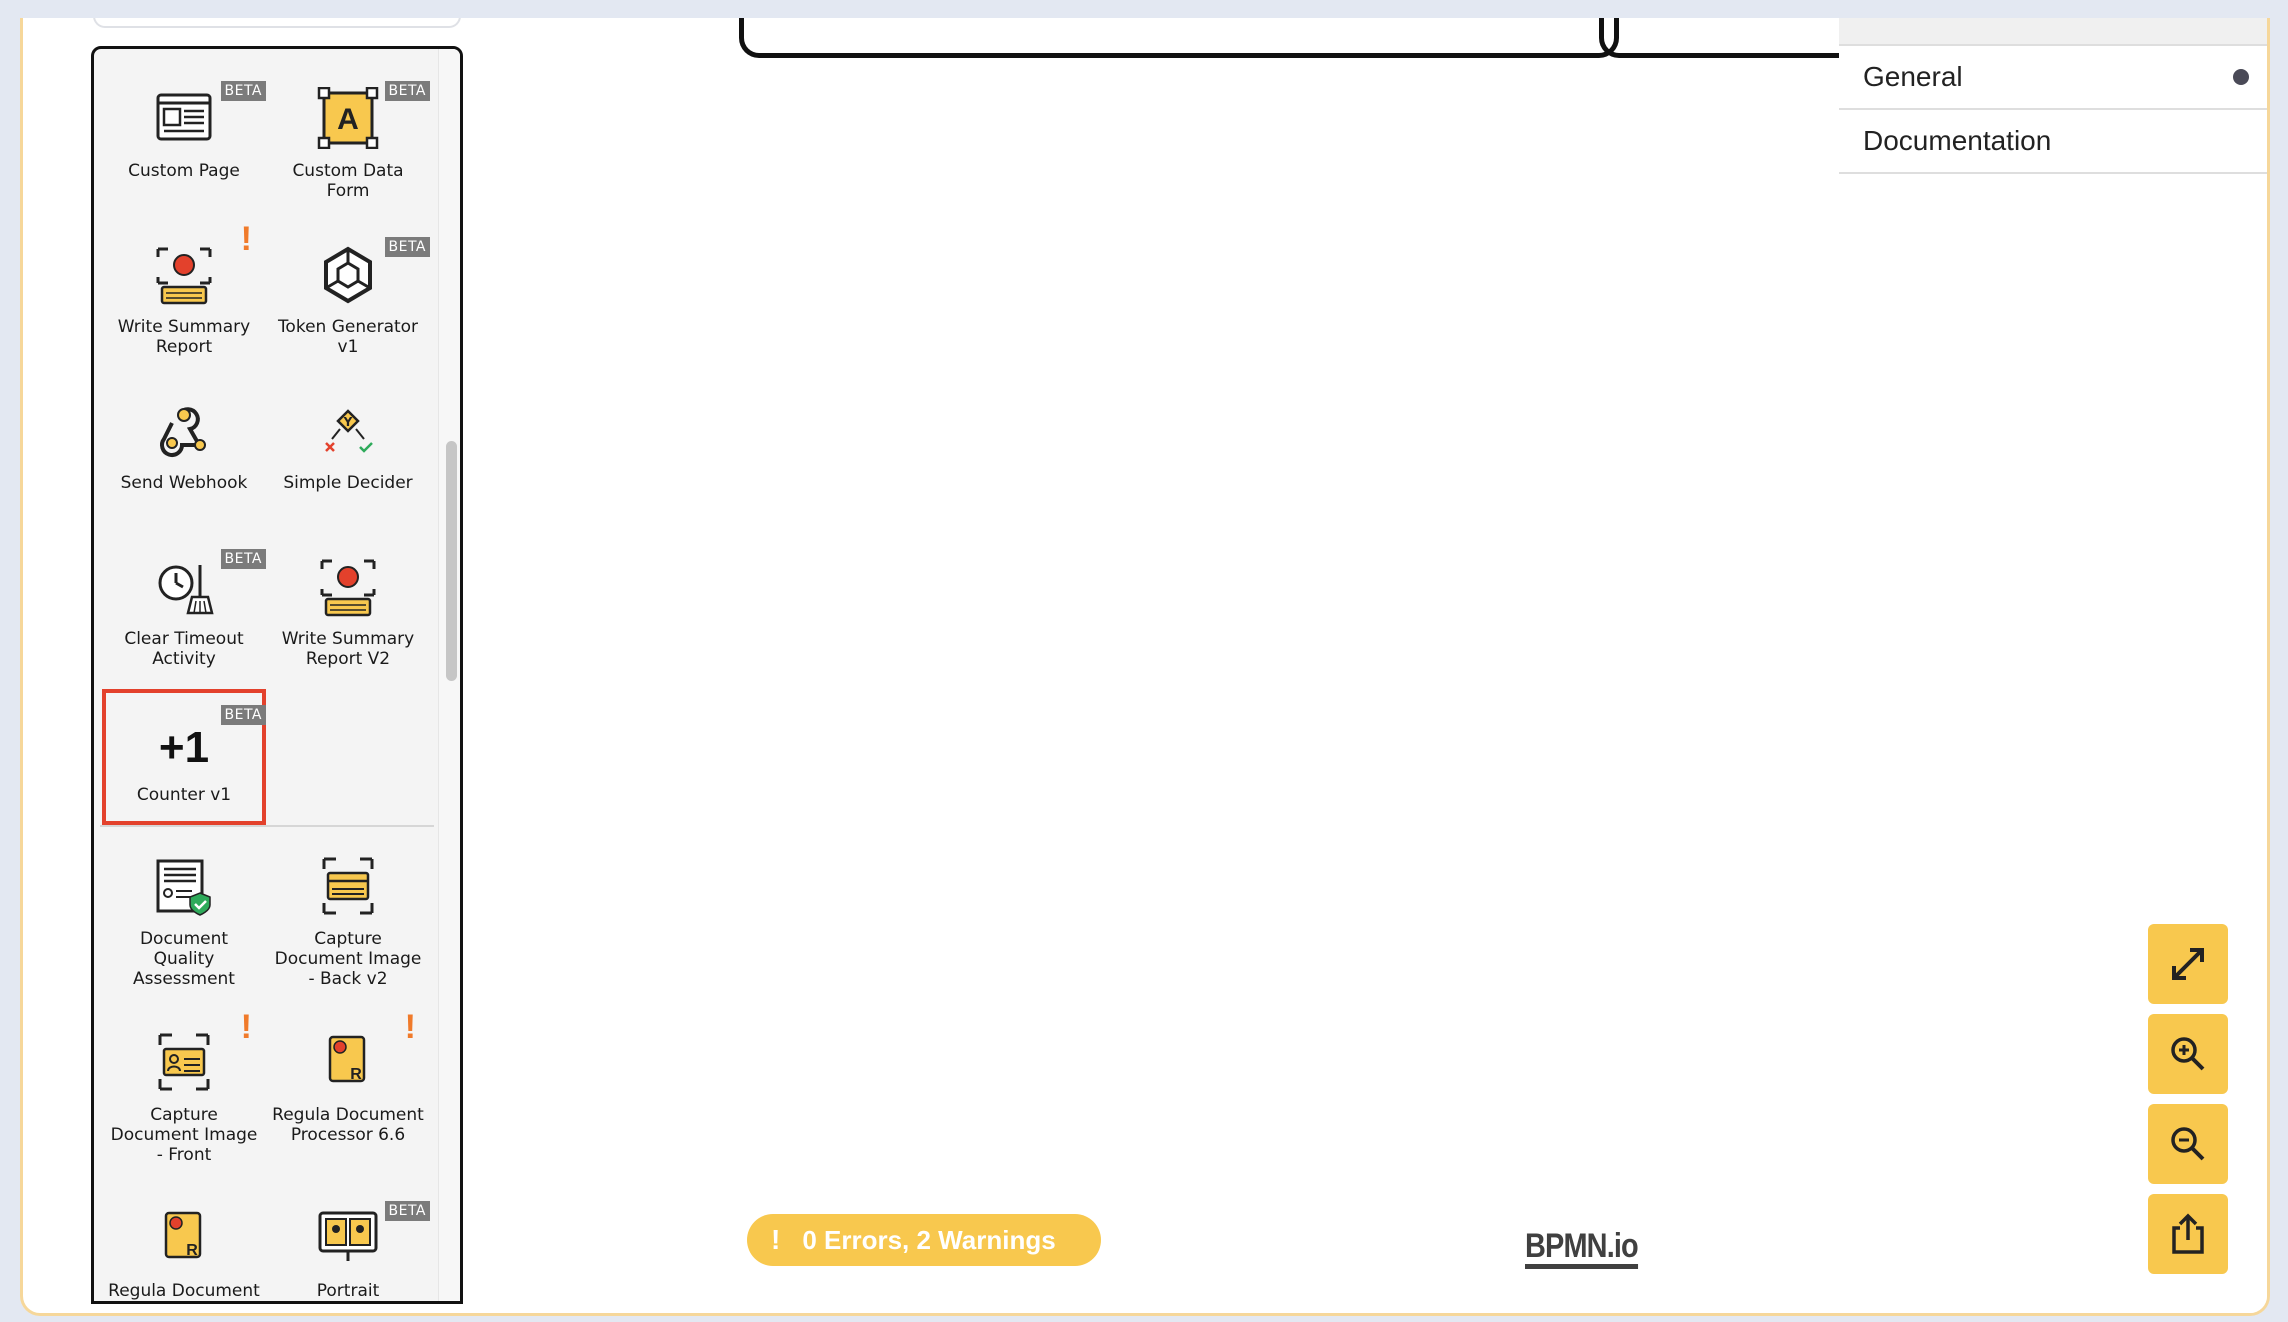  Describe the element at coordinates (348, 275) in the screenshot. I see `token-generator-icon` at that location.